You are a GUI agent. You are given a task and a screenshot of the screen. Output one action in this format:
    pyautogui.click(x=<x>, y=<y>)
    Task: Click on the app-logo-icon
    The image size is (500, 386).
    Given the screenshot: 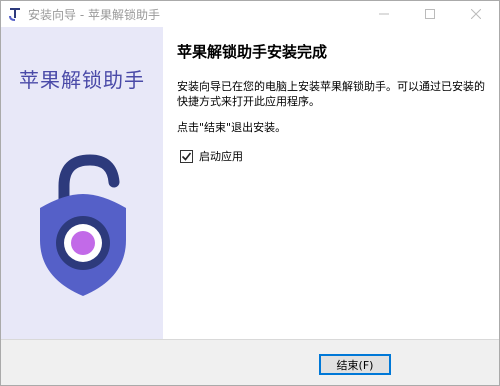 What is the action you would take?
    pyautogui.click(x=14, y=14)
    